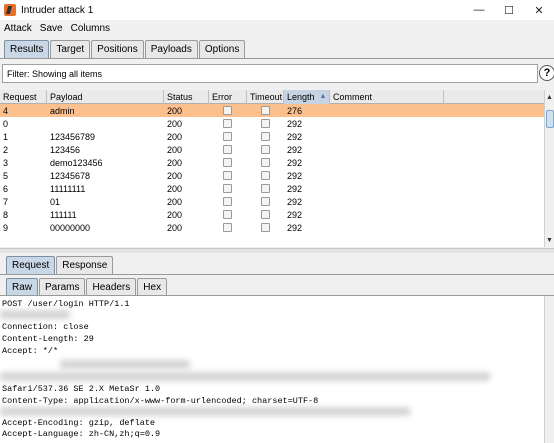 This screenshot has width=554, height=443. I want to click on tab-params: Params, so click(62, 287).